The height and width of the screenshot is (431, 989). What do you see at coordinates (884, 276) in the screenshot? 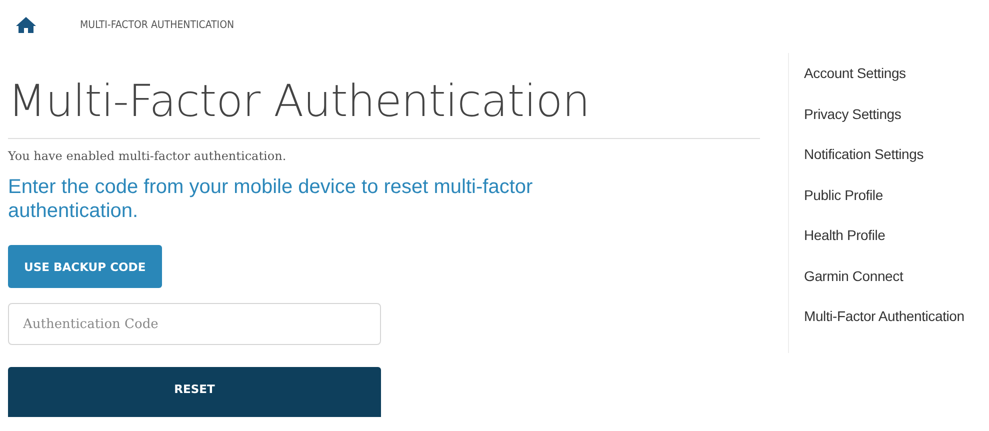
I see `sidebar-link: Garmin Connect` at bounding box center [884, 276].